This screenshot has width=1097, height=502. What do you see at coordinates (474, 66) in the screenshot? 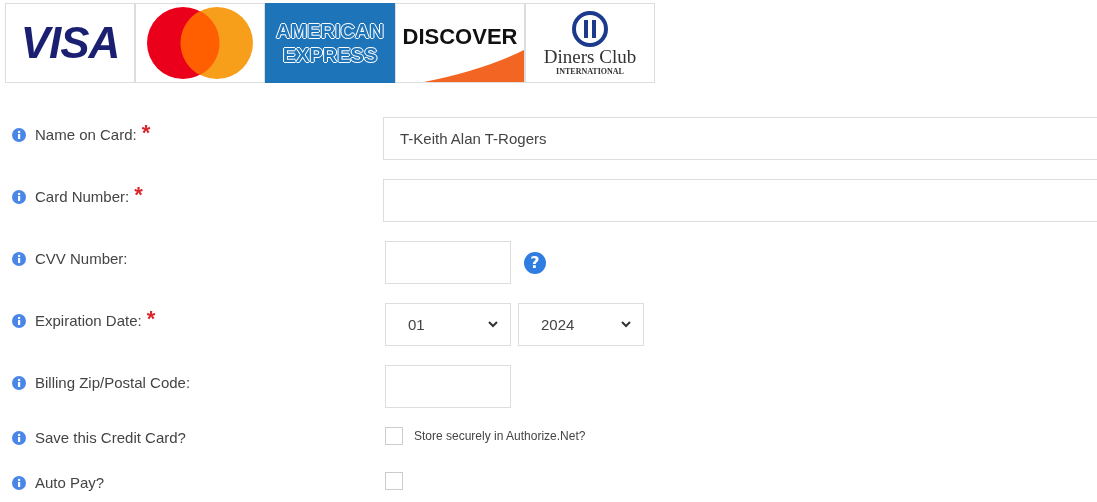
I see `swoosh-icon` at bounding box center [474, 66].